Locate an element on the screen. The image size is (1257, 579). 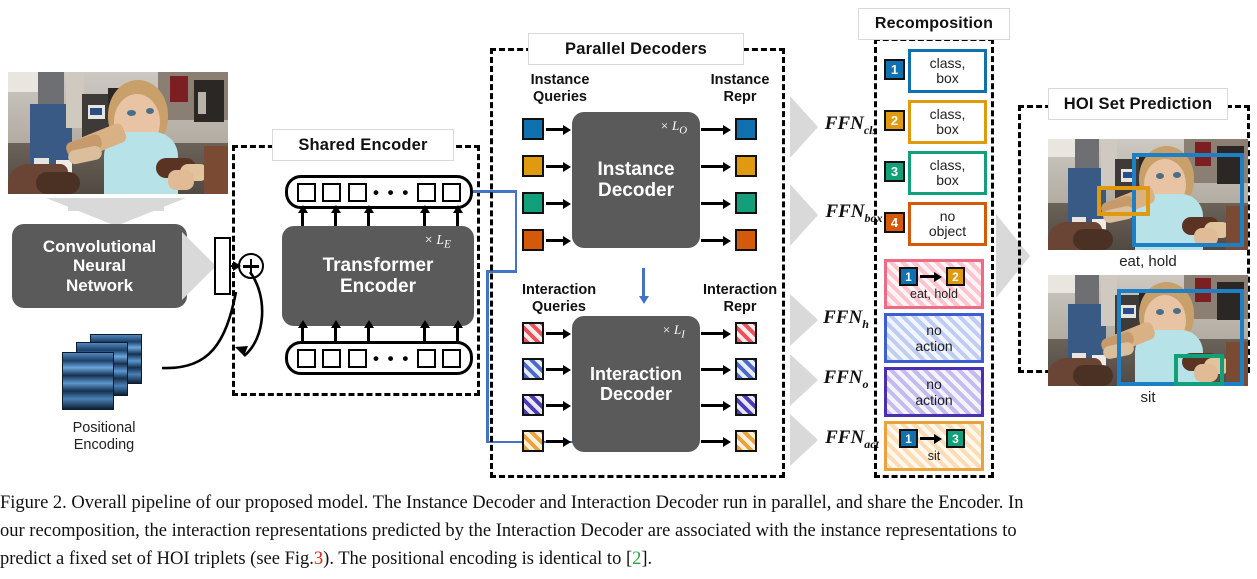
interaction-card-label: eat, hold is located at coordinates (934, 294).